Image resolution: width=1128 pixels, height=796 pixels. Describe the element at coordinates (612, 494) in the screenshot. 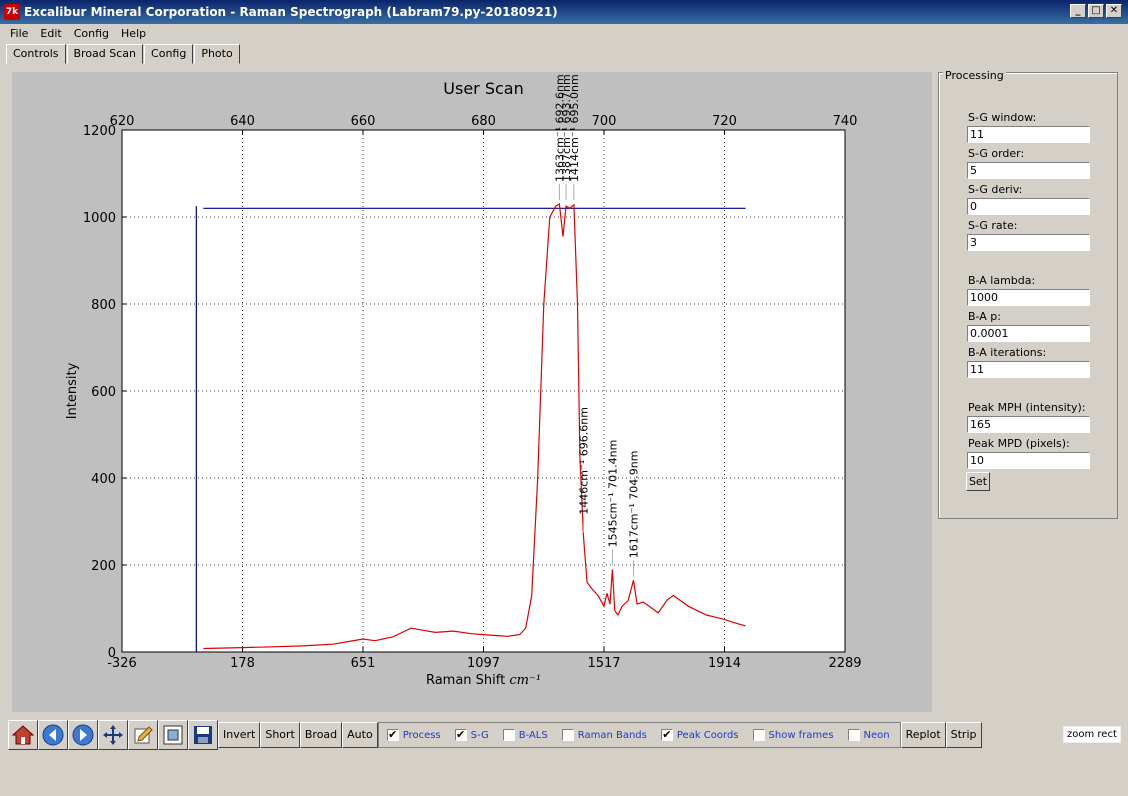

I see `peak-label: 1545cm⁻¹ 701.4nm` at that location.